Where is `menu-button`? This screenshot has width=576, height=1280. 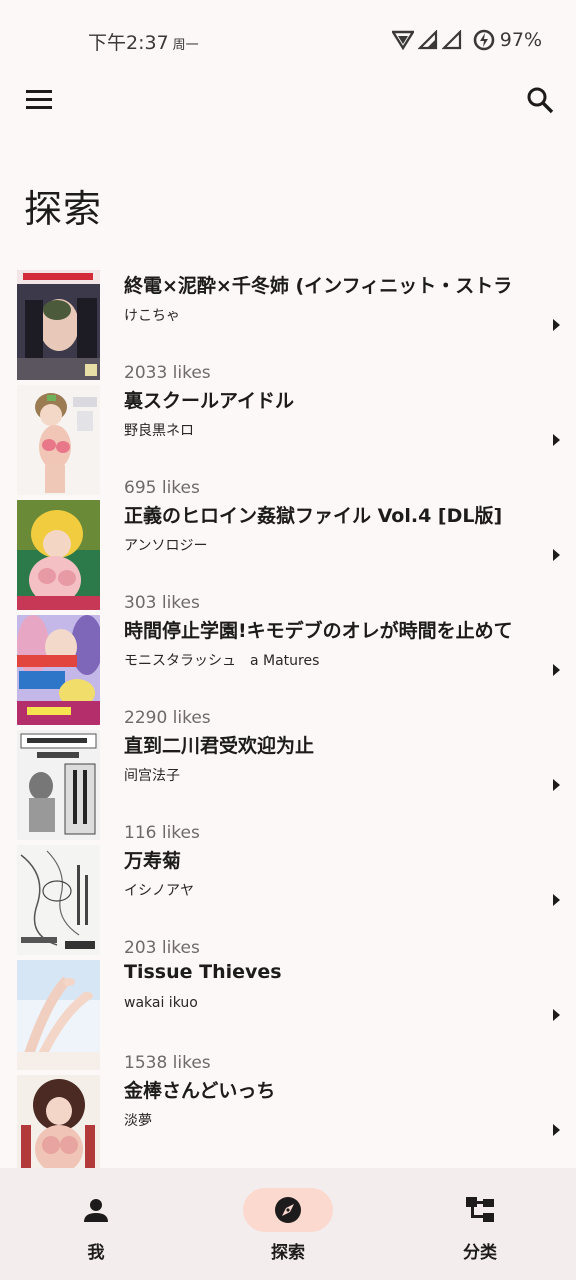
menu-button is located at coordinates (39, 100).